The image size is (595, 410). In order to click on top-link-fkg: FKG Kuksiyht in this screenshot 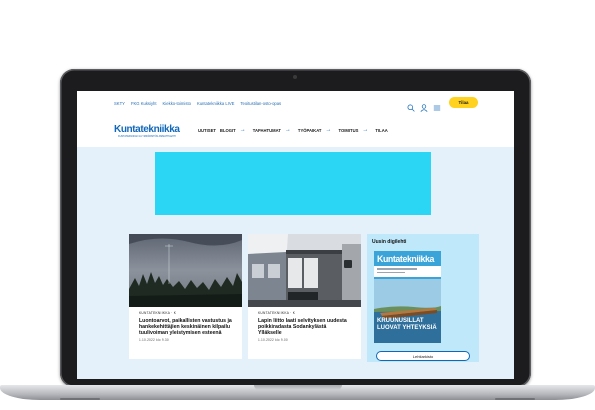, I will do `click(144, 103)`.